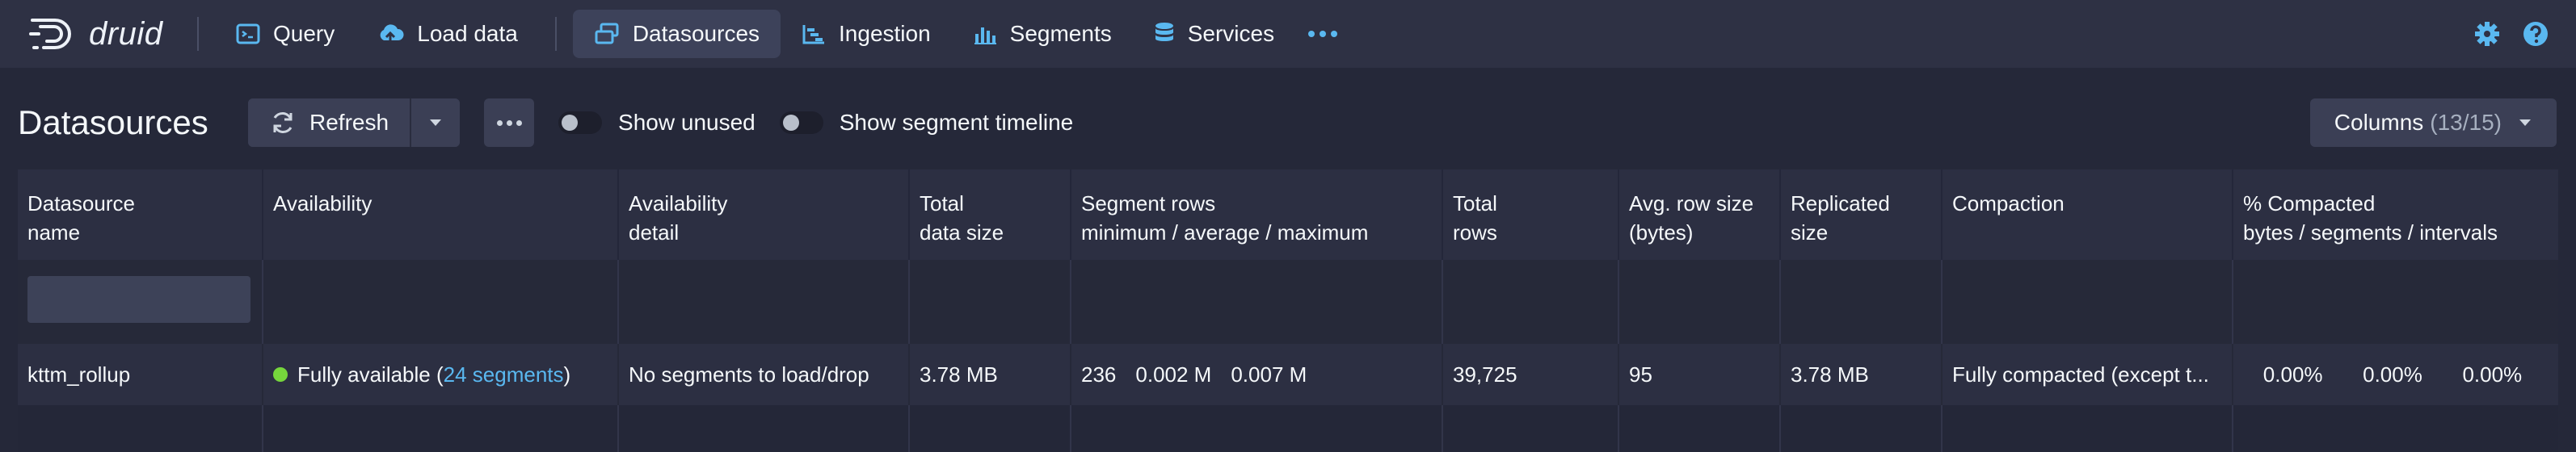 Image resolution: width=2576 pixels, height=452 pixels. What do you see at coordinates (2487, 34) in the screenshot?
I see `settings-gear-icon` at bounding box center [2487, 34].